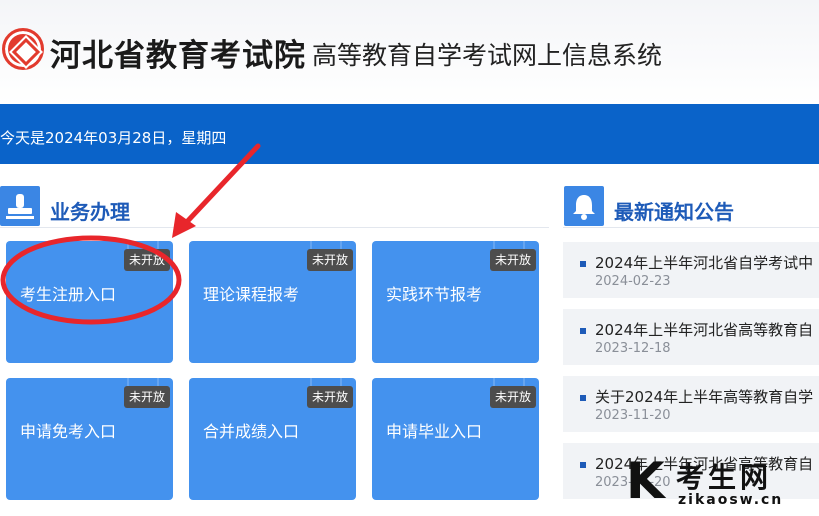  Describe the element at coordinates (633, 415) in the screenshot. I see `notice-date: 2023-11-20` at that location.